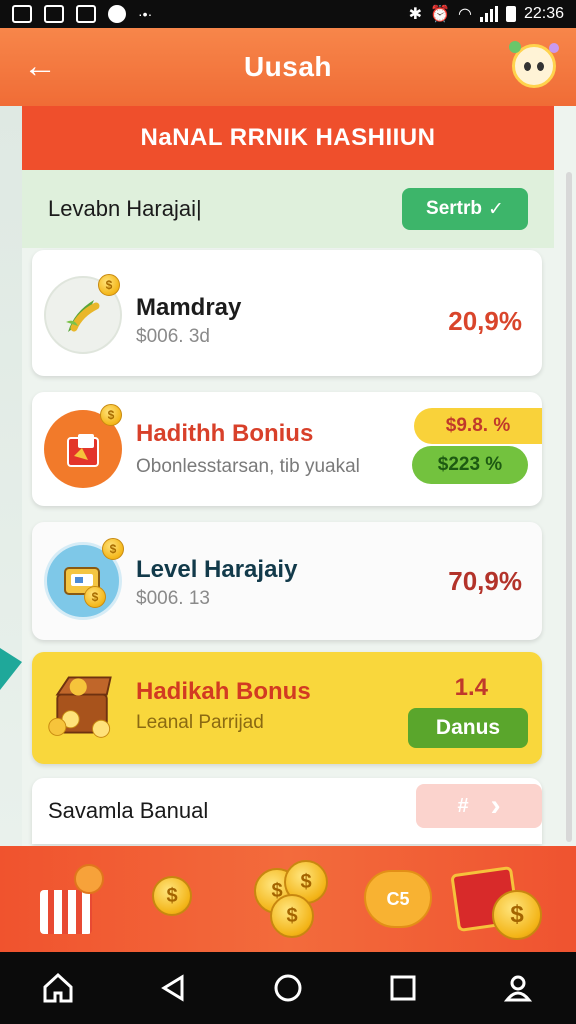  I want to click on card-value: 70,9%, so click(485, 581).